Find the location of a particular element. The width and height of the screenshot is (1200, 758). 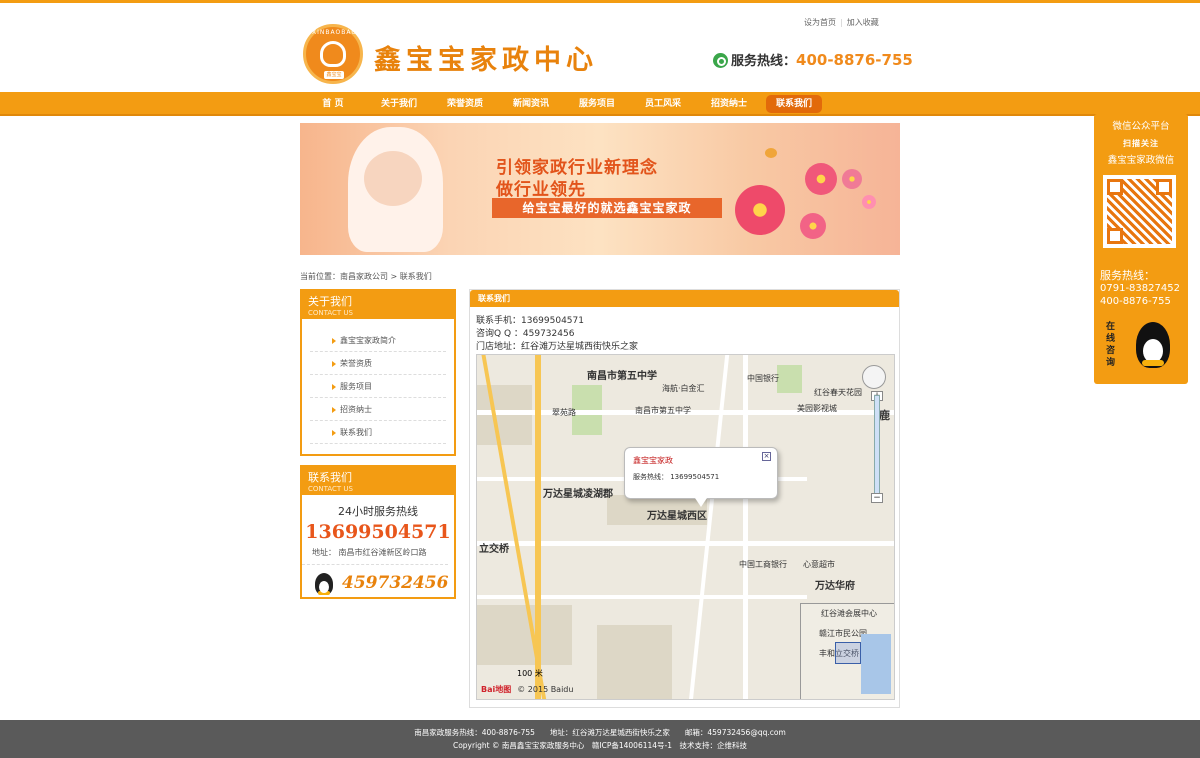

nav-services: 服务项目 is located at coordinates (597, 104).